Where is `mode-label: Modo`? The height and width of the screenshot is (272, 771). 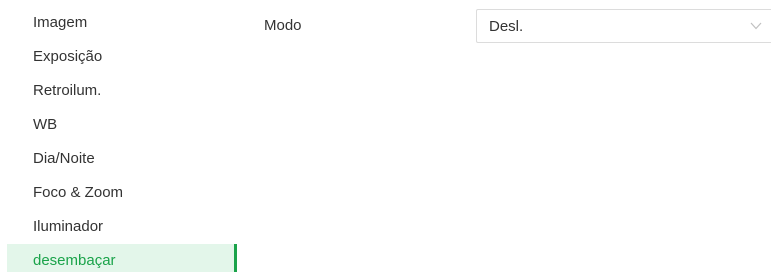 mode-label: Modo is located at coordinates (283, 25).